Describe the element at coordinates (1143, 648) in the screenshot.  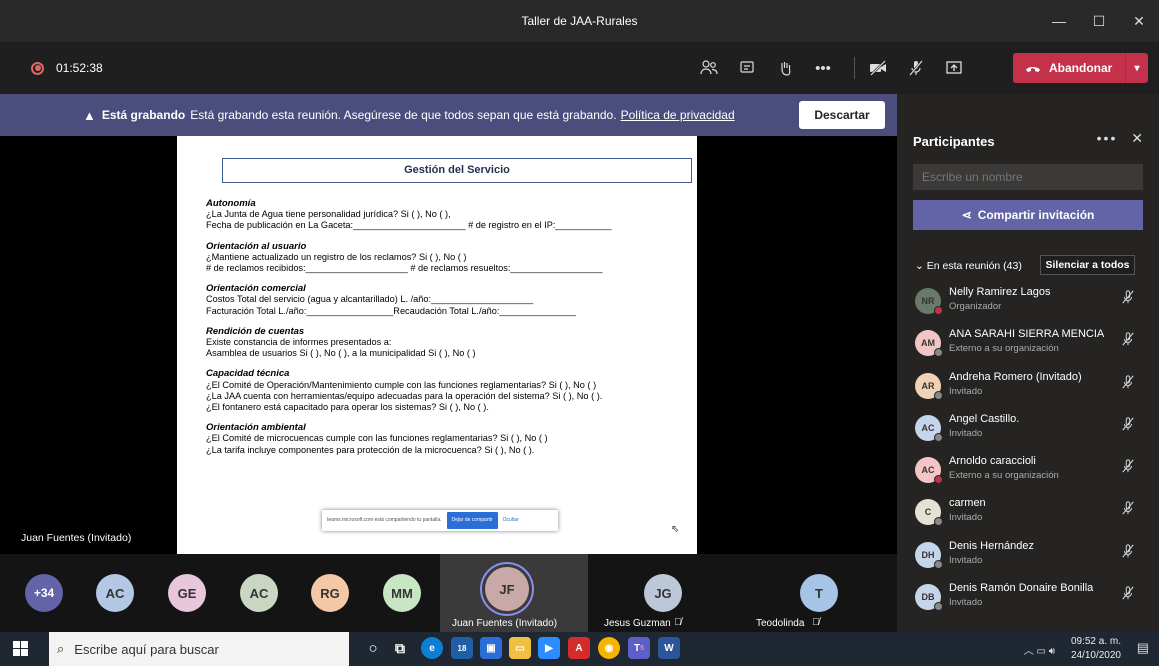
I see `notification-icon: ▤` at that location.